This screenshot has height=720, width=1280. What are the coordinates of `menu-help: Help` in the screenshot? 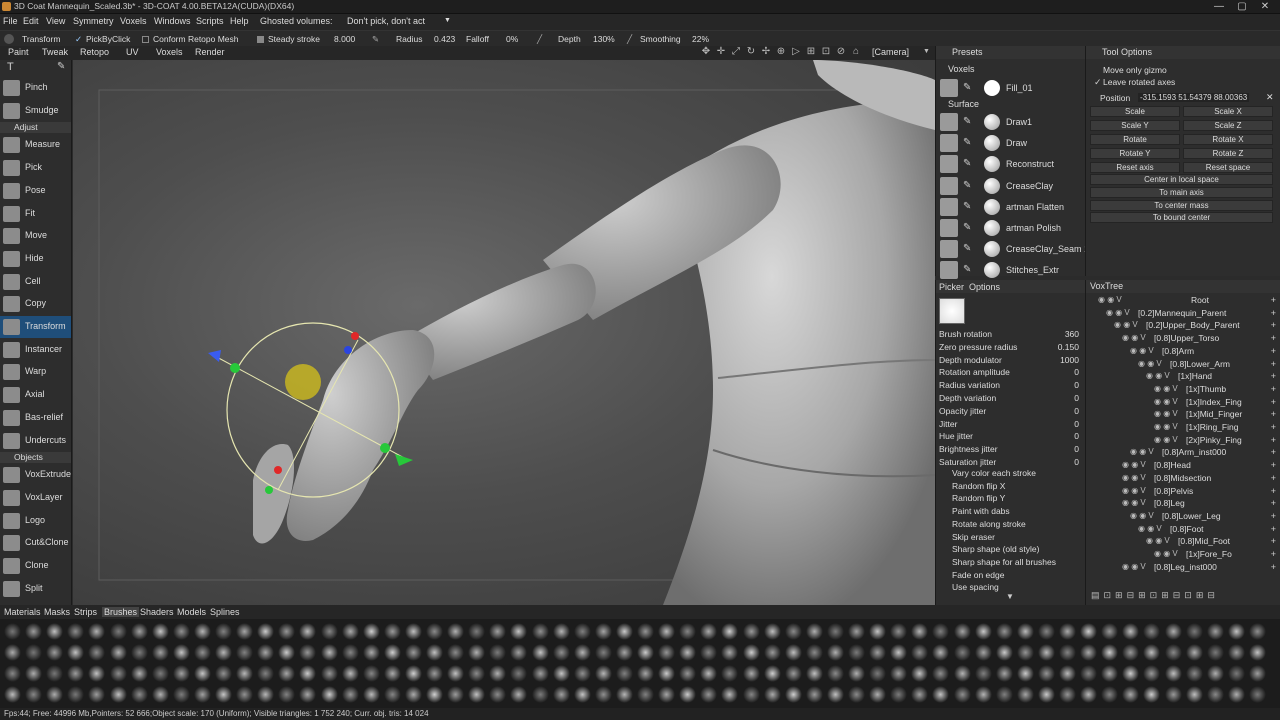 It's located at (239, 21).